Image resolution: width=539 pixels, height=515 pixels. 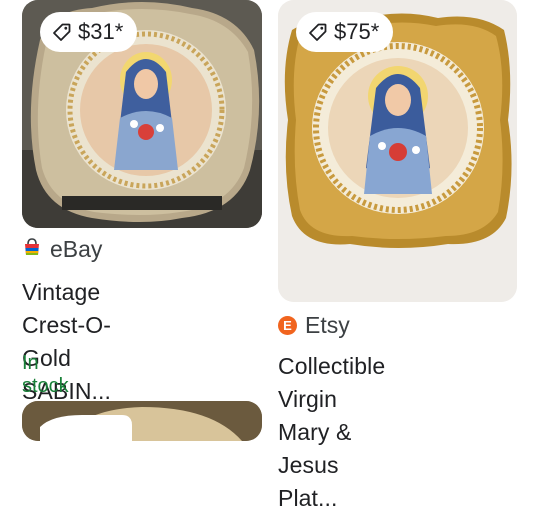 What do you see at coordinates (327, 325) in the screenshot?
I see `source-name: Etsy` at bounding box center [327, 325].